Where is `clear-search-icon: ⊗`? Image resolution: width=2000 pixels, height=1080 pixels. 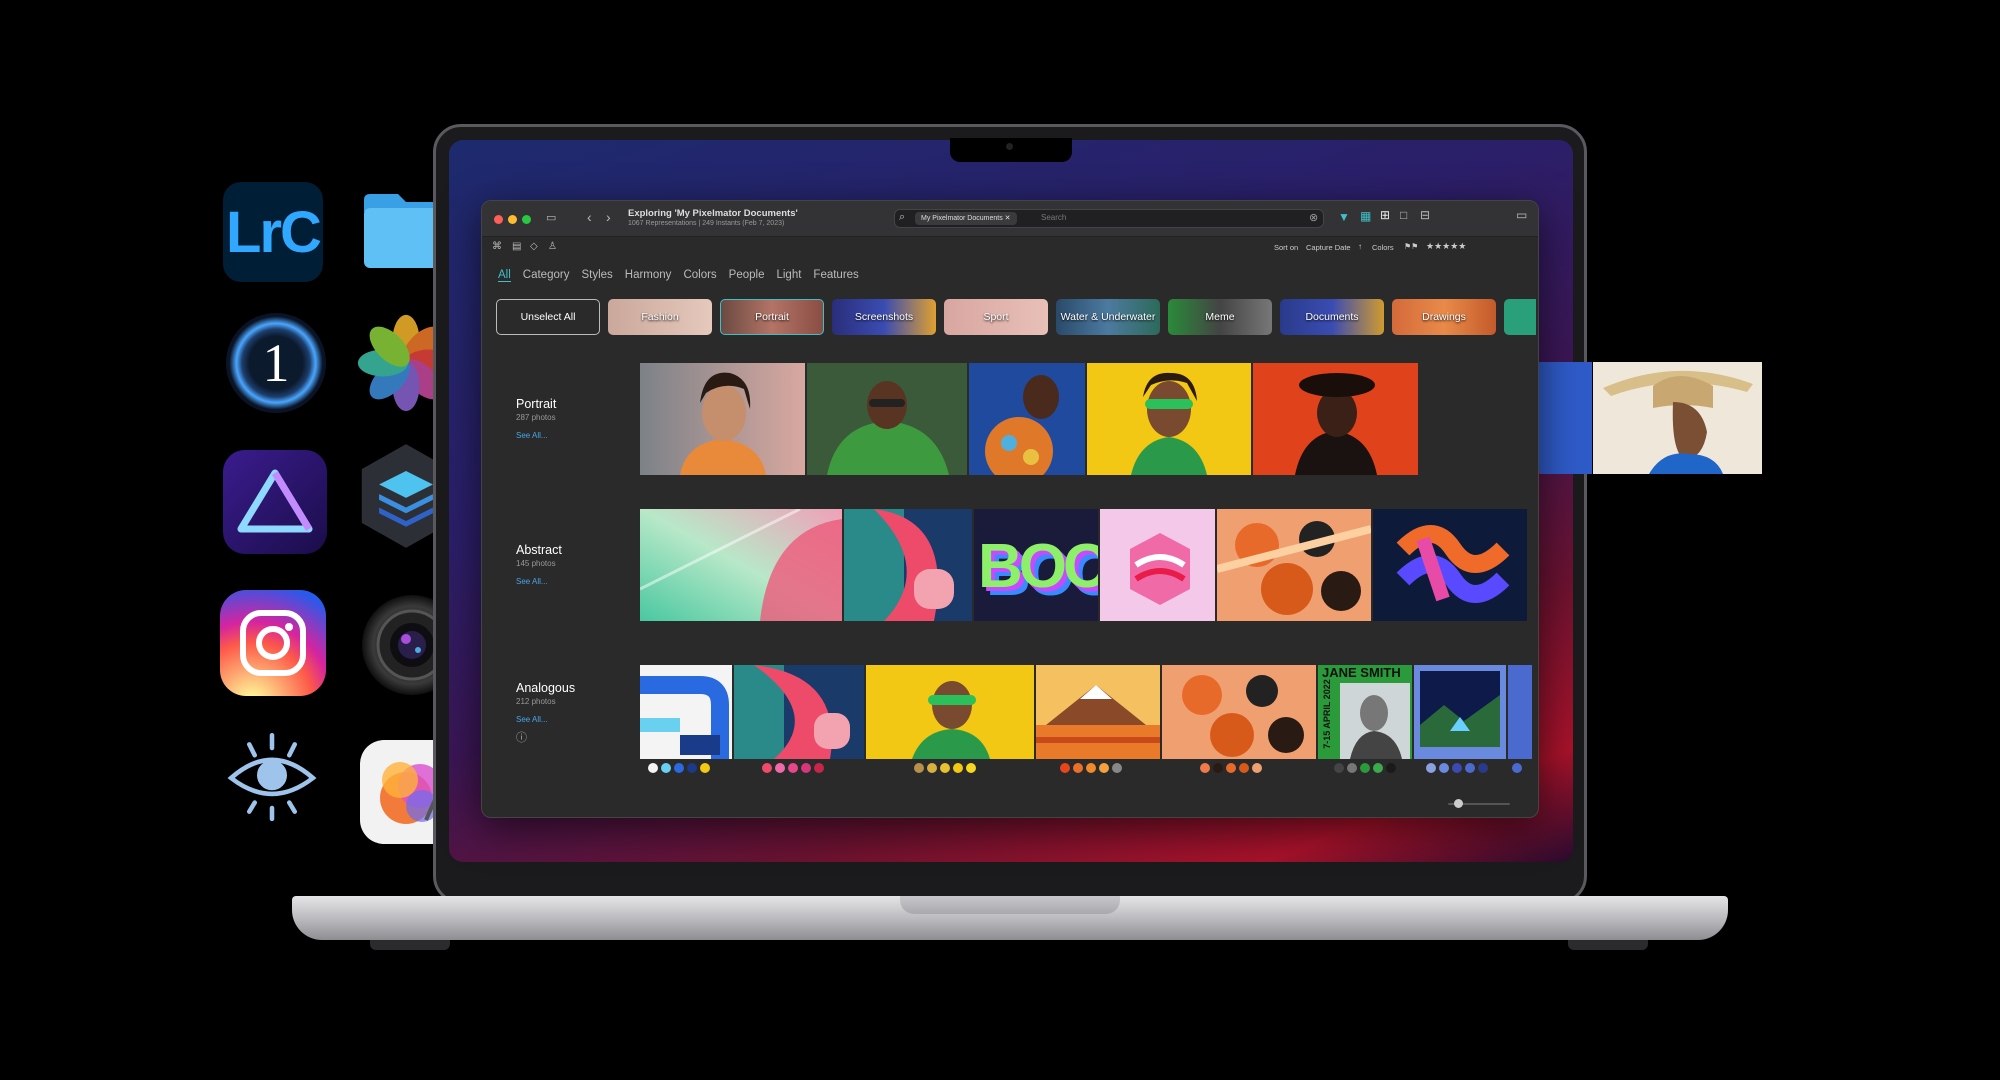
clear-search-icon: ⊗ is located at coordinates (1313, 217).